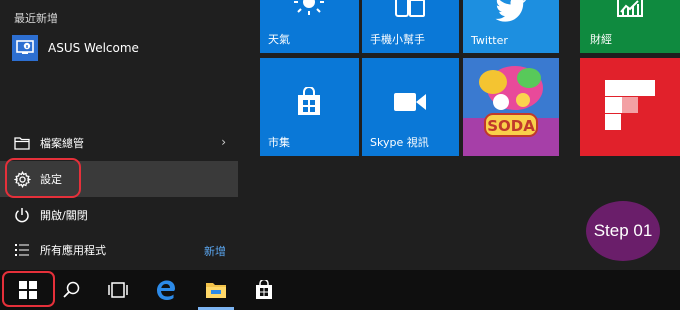 Image resolution: width=680 pixels, height=310 pixels. Describe the element at coordinates (215, 251) in the screenshot. I see `new-apps-badge: 新增` at that location.